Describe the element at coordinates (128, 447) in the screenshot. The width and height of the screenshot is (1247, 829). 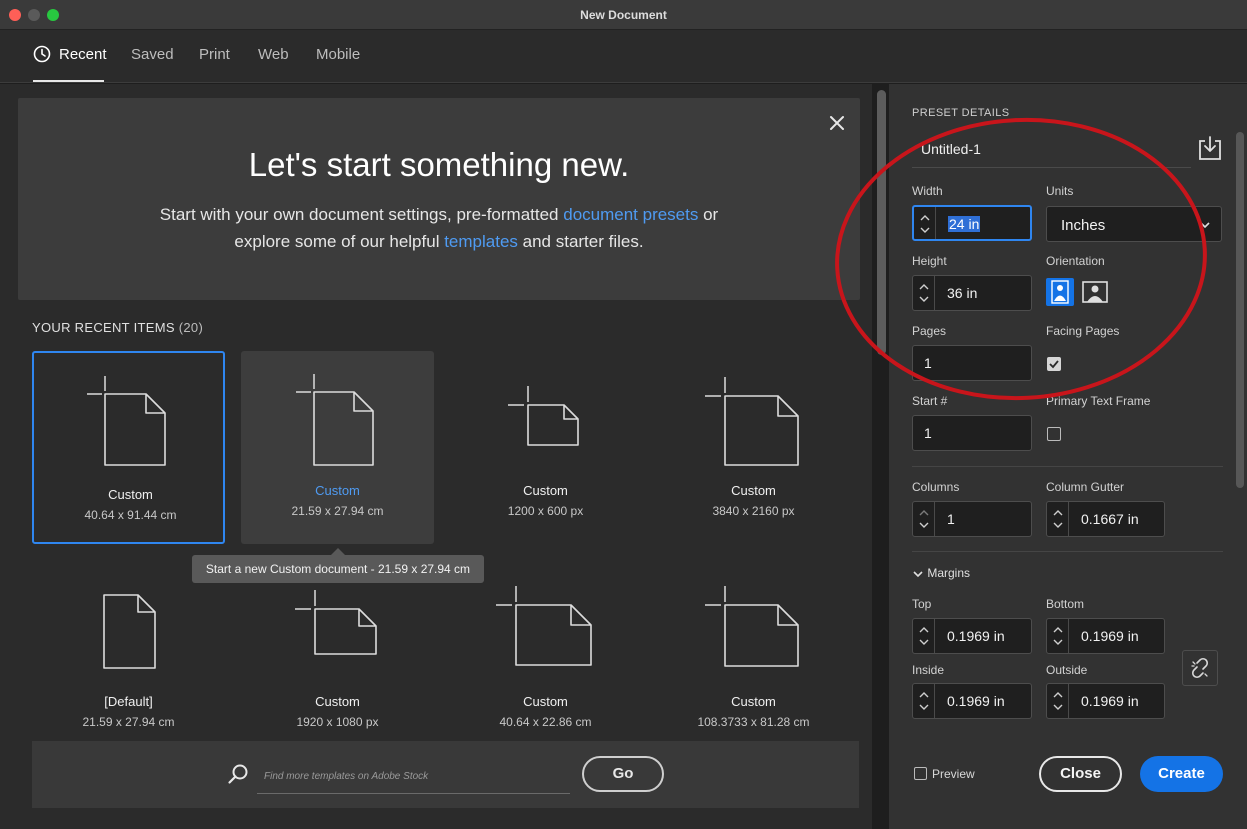
I see `recent-item: Custom 40.64 x 91.44 cm` at that location.